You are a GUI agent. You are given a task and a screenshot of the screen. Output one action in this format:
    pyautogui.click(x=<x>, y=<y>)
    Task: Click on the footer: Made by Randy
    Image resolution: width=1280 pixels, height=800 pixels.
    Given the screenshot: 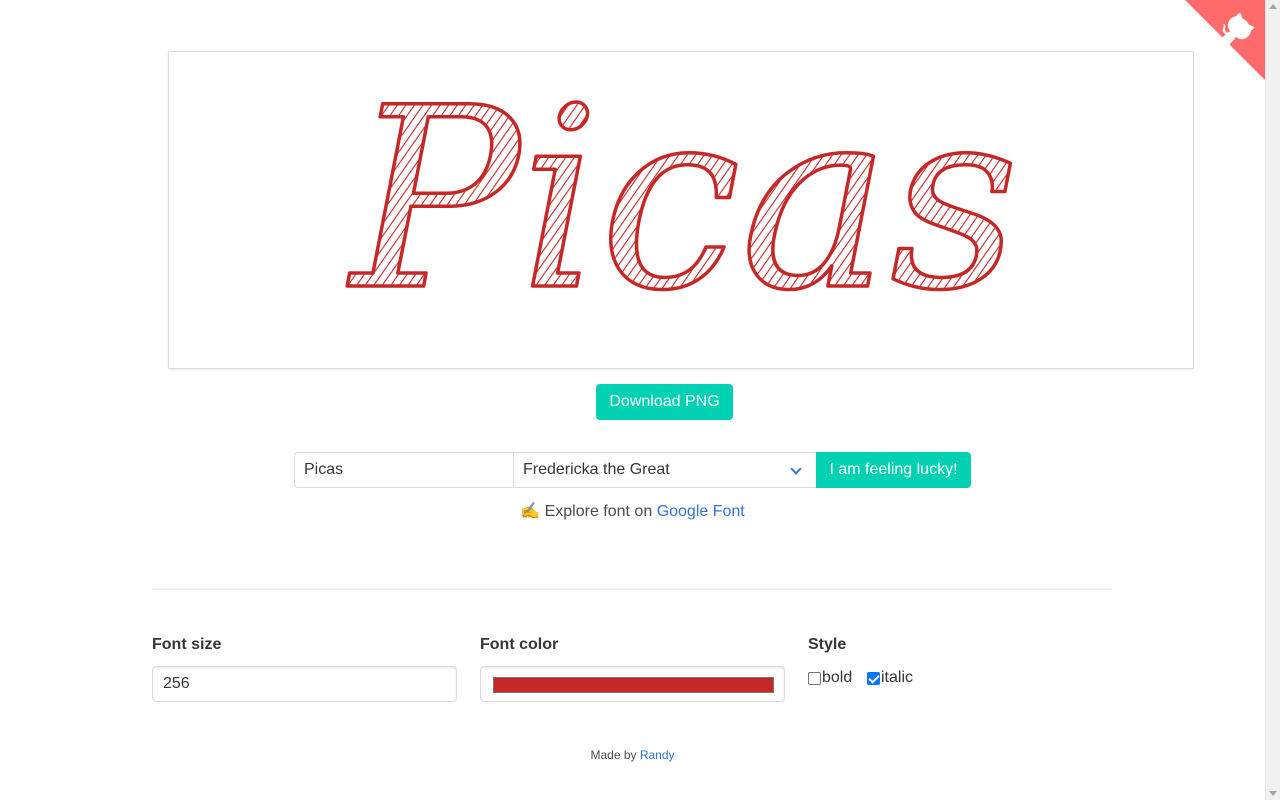 What is the action you would take?
    pyautogui.click(x=632, y=755)
    